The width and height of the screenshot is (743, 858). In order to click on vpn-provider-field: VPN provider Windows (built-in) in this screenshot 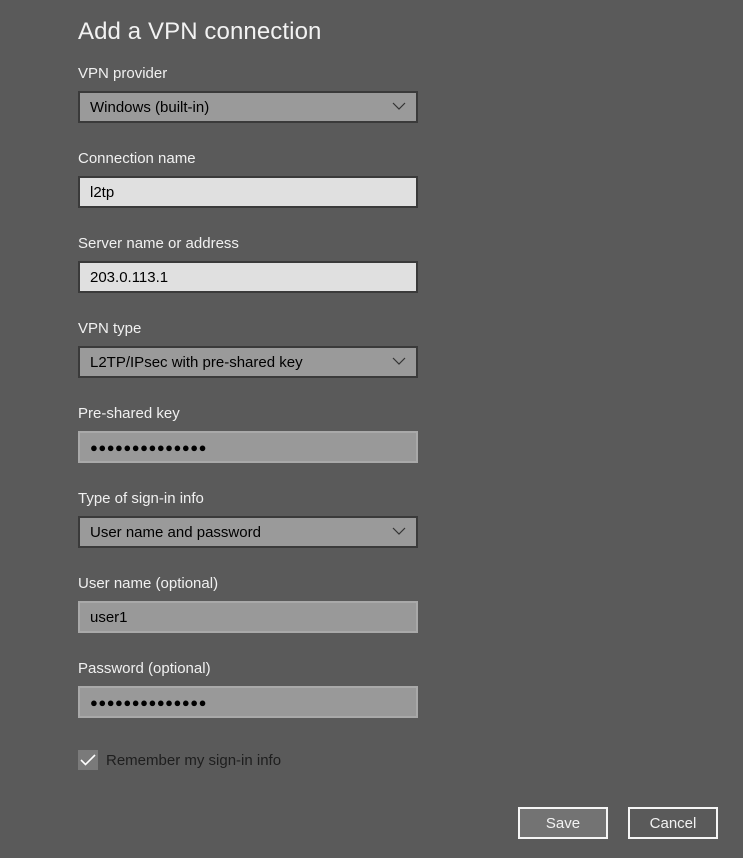, I will do `click(248, 93)`.